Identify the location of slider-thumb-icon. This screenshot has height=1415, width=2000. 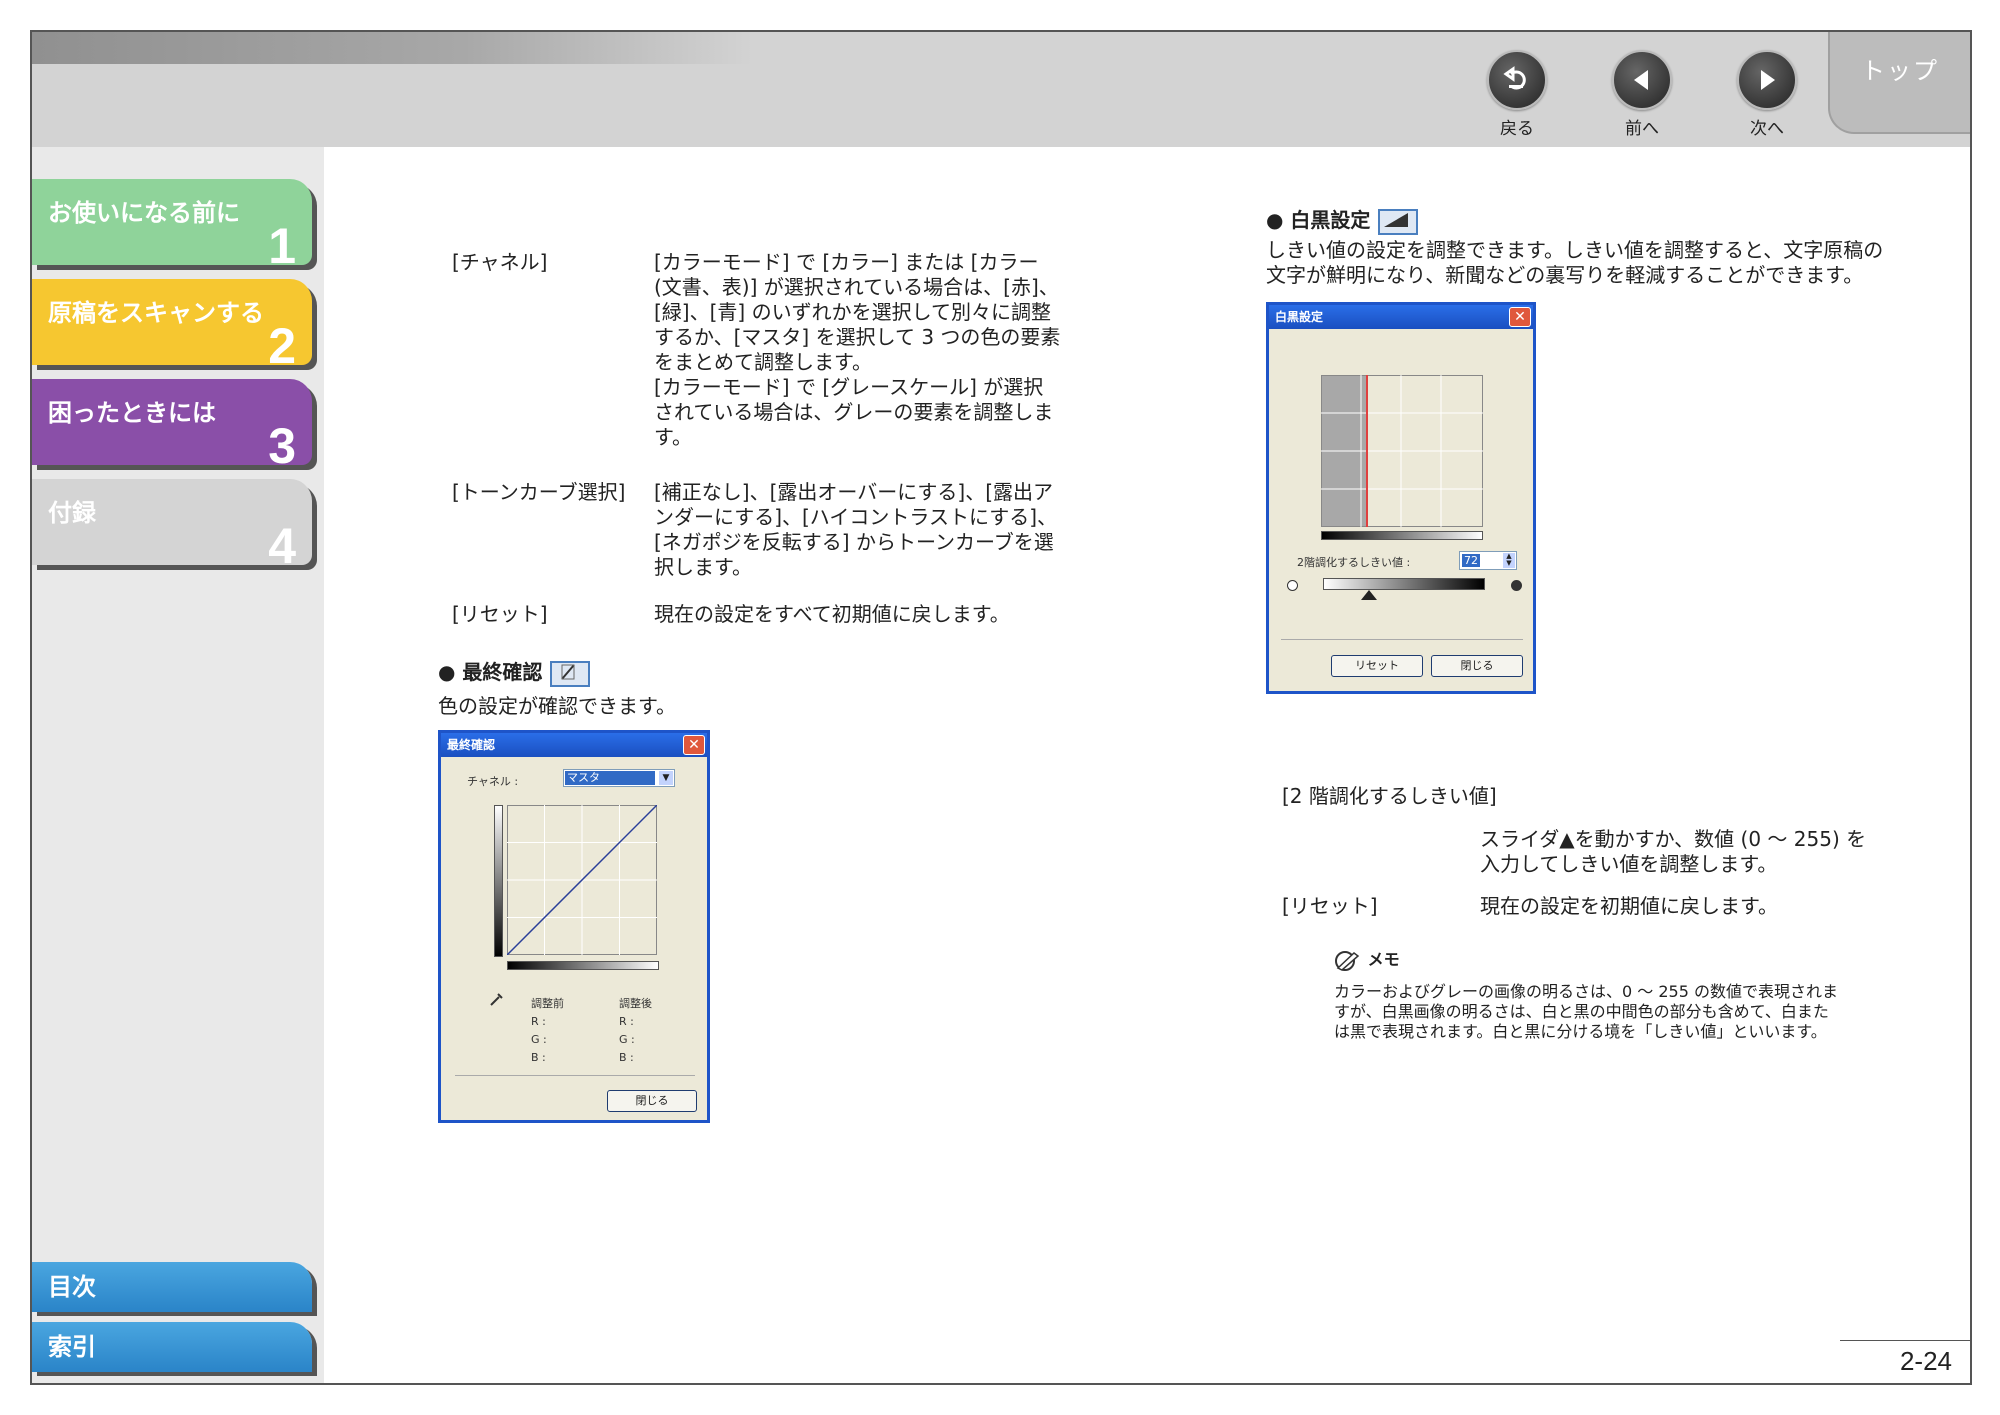
(1369, 595).